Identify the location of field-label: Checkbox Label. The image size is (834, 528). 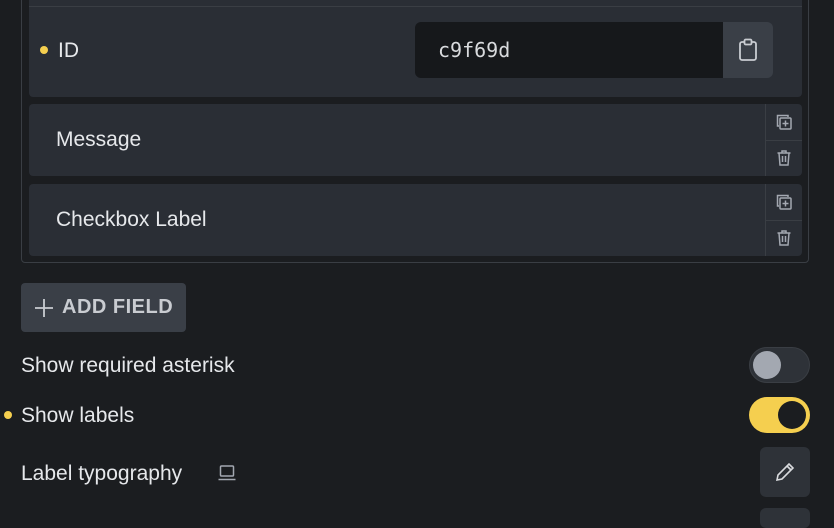
(131, 219).